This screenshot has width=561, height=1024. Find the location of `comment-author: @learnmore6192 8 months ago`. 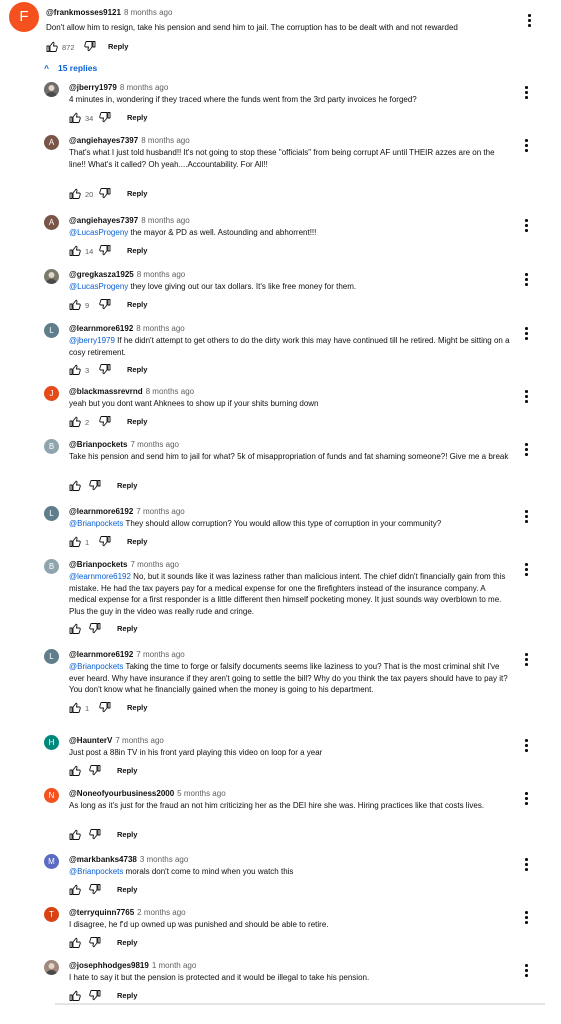

comment-author: @learnmore6192 8 months ago is located at coordinates (127, 328).